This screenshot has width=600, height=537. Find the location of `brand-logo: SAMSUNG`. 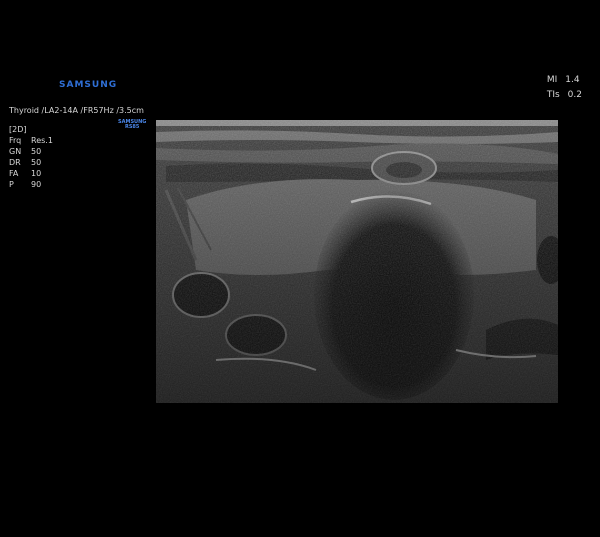

brand-logo: SAMSUNG is located at coordinates (88, 85).